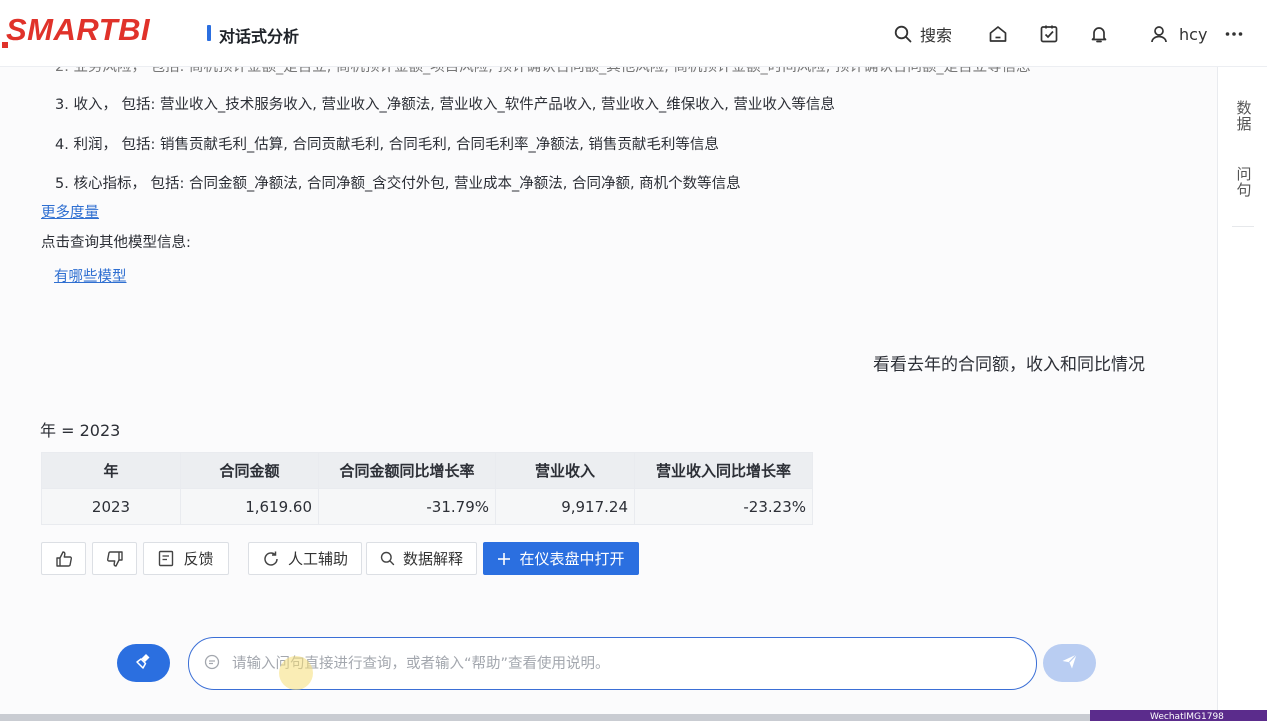 This screenshot has height=721, width=1267. What do you see at coordinates (296, 673) in the screenshot?
I see `cursor-highlight` at bounding box center [296, 673].